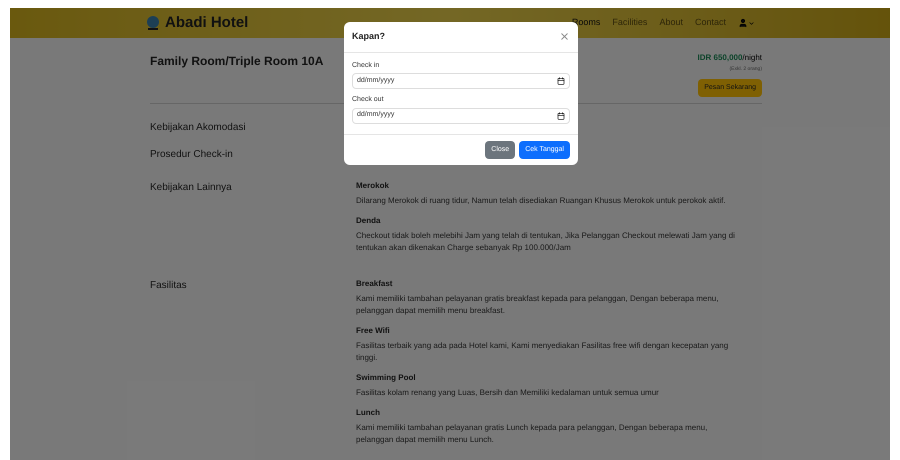 Image resolution: width=900 pixels, height=460 pixels. I want to click on globe-logo-icon, so click(153, 23).